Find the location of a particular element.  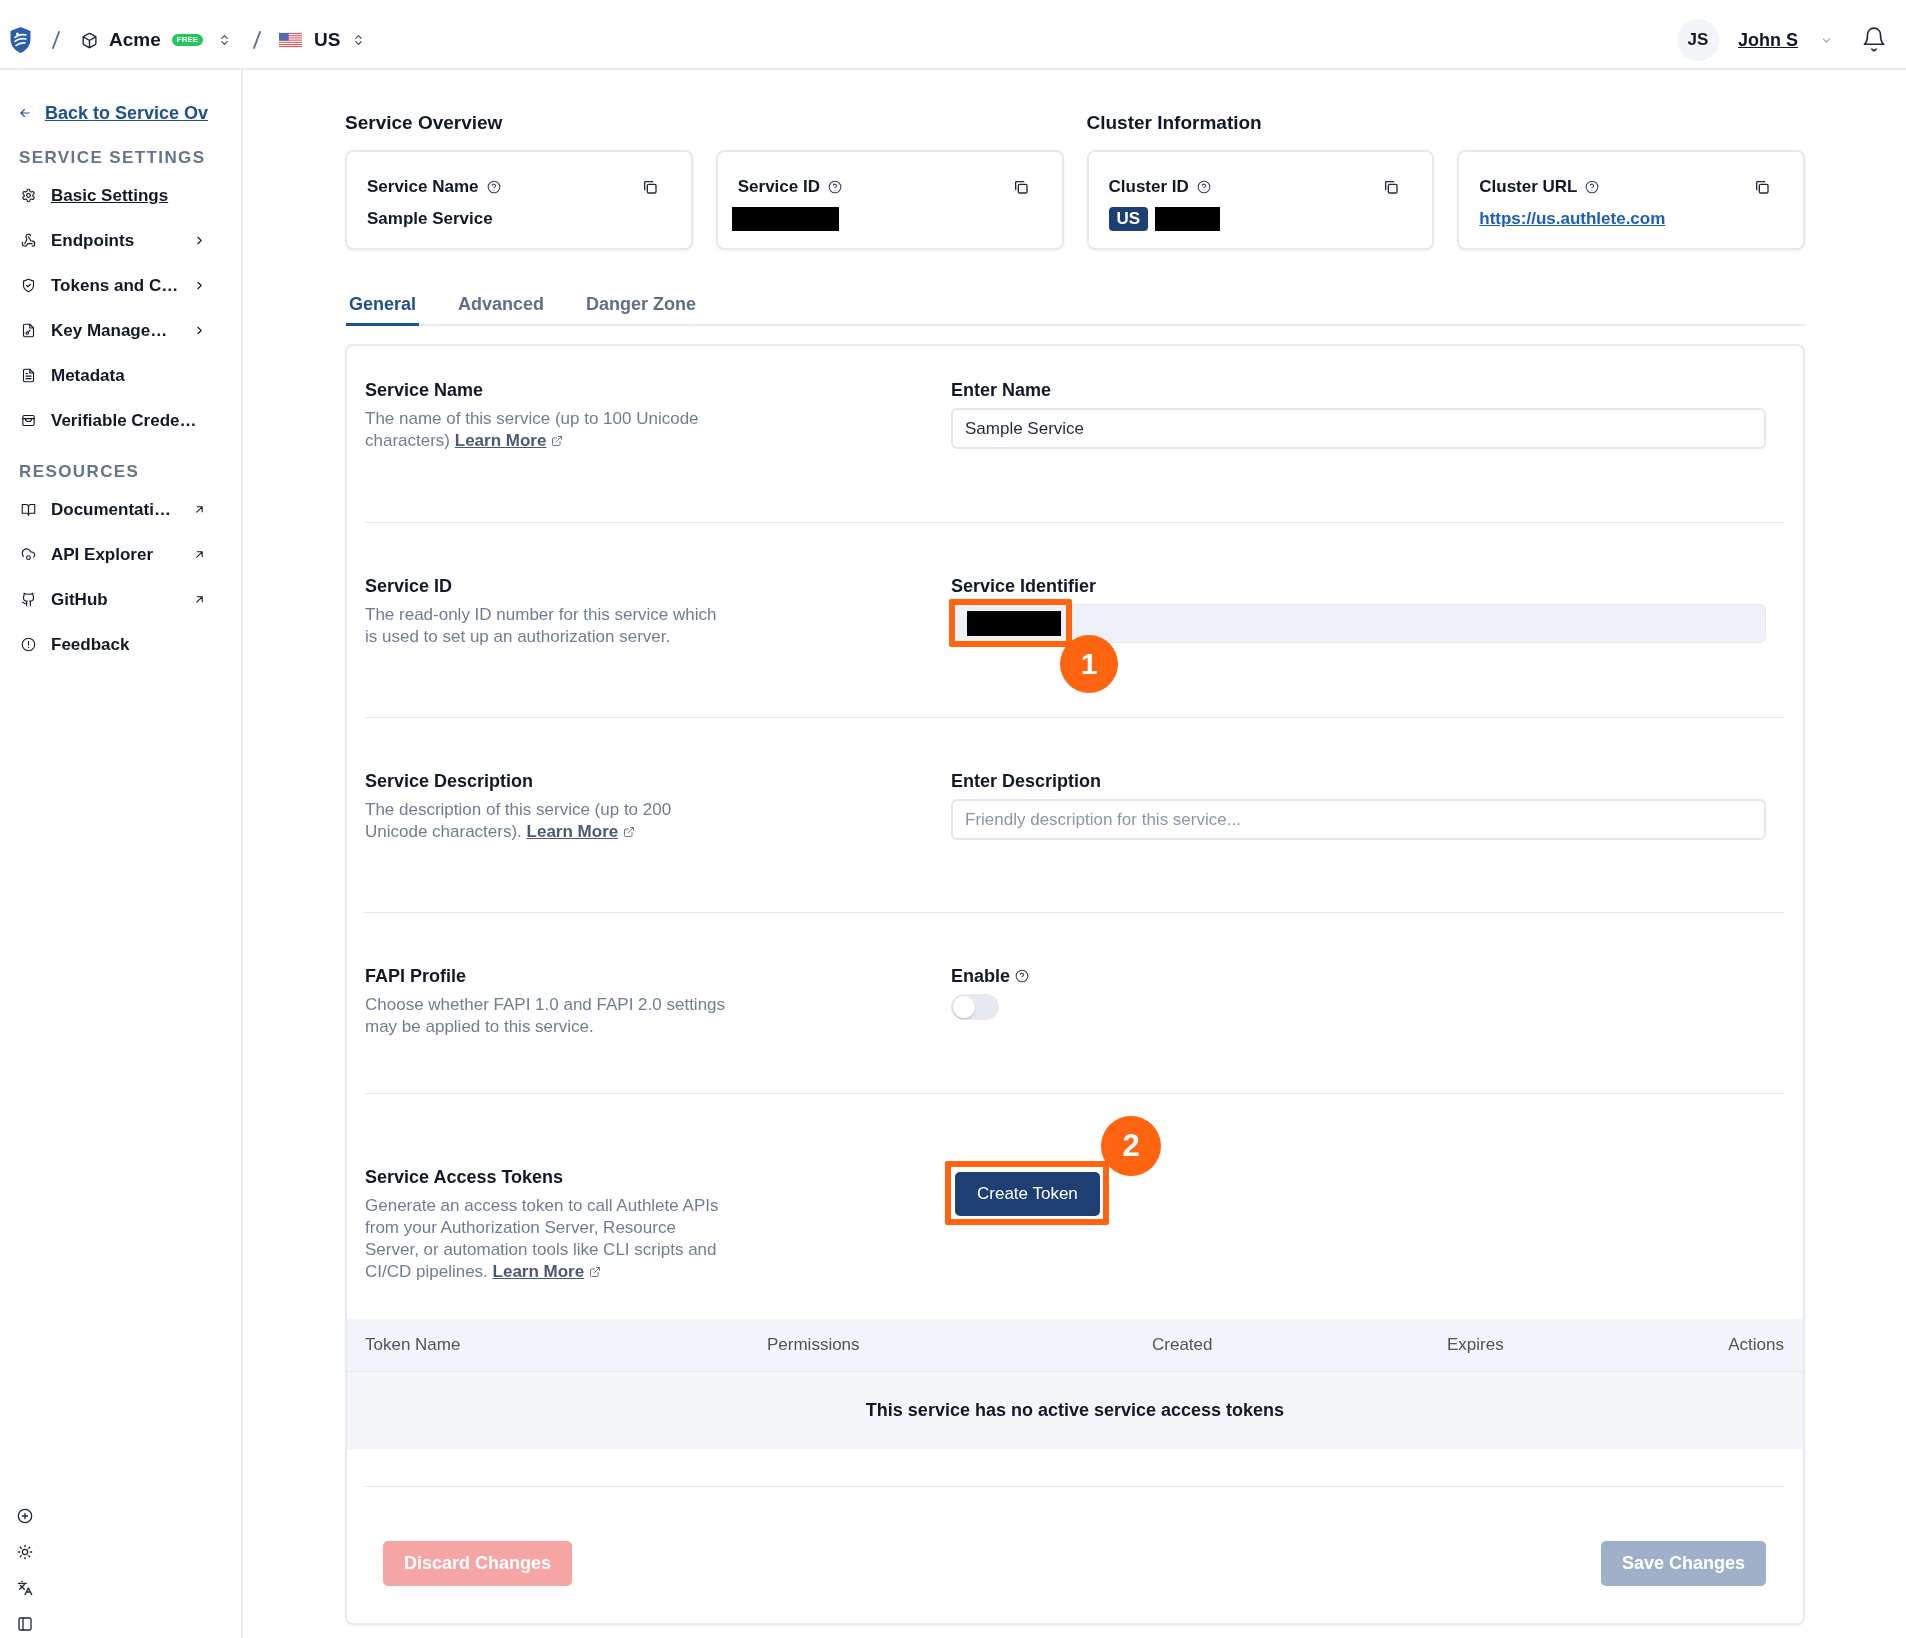

column-header: Actions is located at coordinates (1756, 1345).